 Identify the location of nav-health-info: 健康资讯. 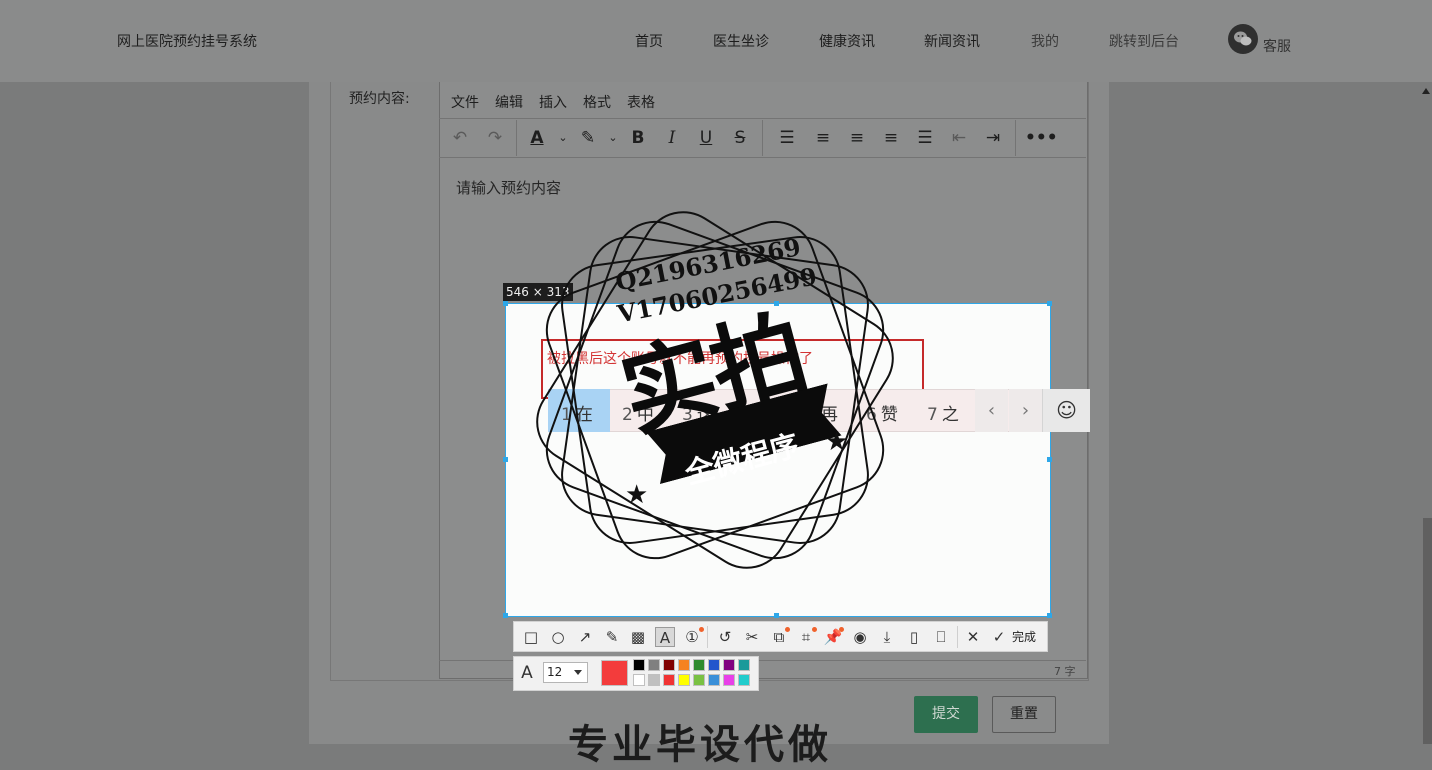
(847, 41).